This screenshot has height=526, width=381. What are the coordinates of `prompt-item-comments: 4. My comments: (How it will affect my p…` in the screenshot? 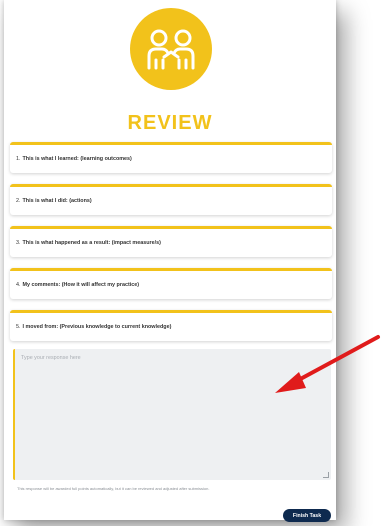 It's located at (171, 283).